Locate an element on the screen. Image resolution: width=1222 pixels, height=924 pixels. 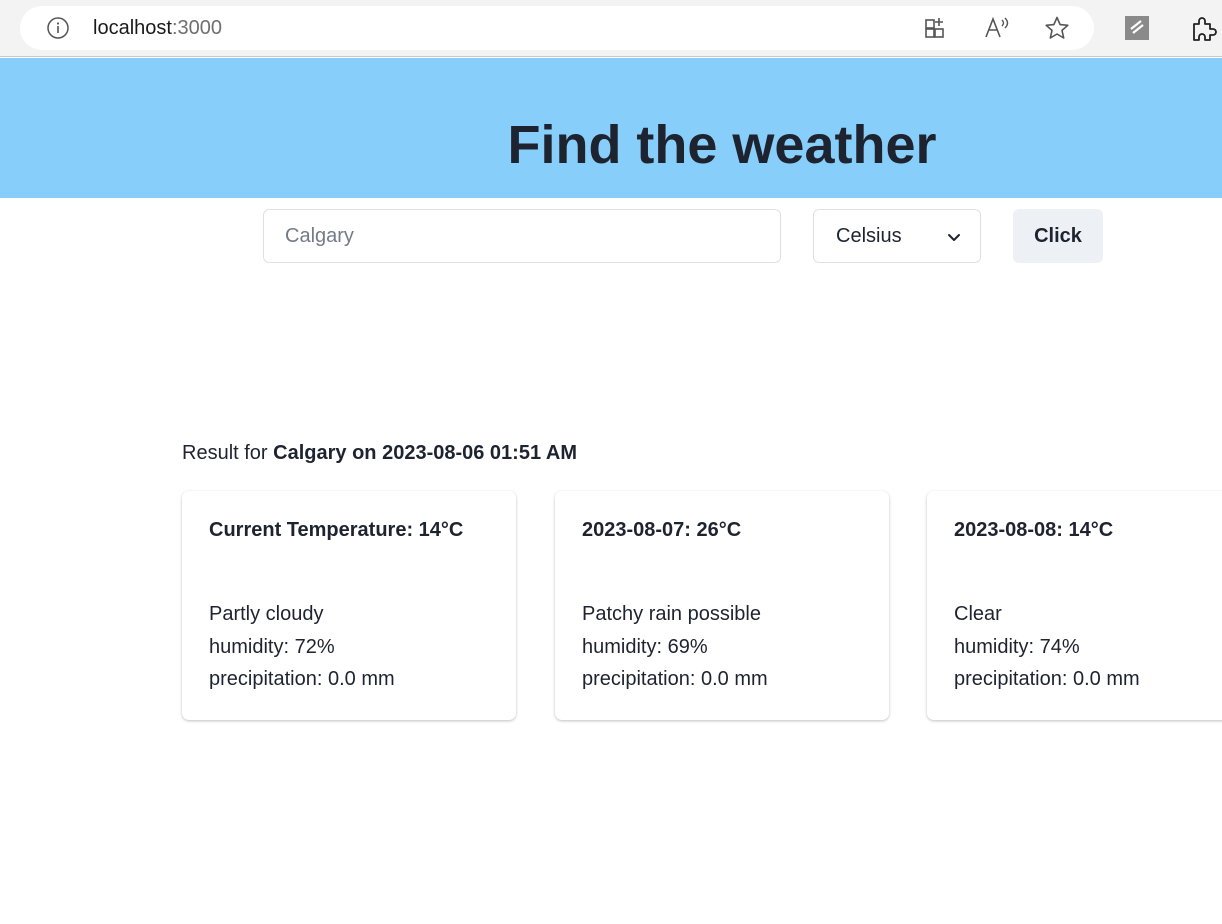
url-text: localhost:3000 is located at coordinates (157, 28).